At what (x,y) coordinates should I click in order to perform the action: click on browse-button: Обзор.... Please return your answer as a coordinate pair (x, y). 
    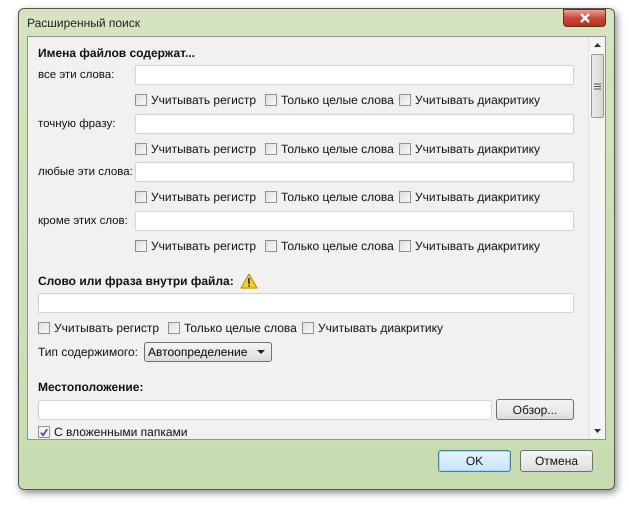
    Looking at the image, I should click on (535, 409).